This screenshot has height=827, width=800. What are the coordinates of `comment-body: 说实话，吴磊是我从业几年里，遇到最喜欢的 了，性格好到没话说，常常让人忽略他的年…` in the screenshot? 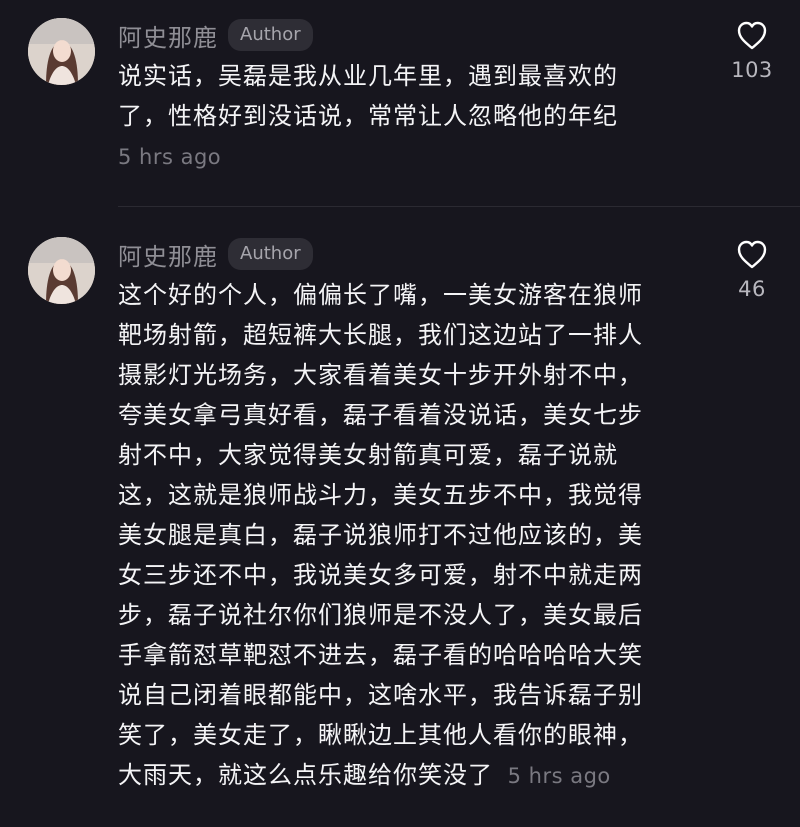 It's located at (403, 116).